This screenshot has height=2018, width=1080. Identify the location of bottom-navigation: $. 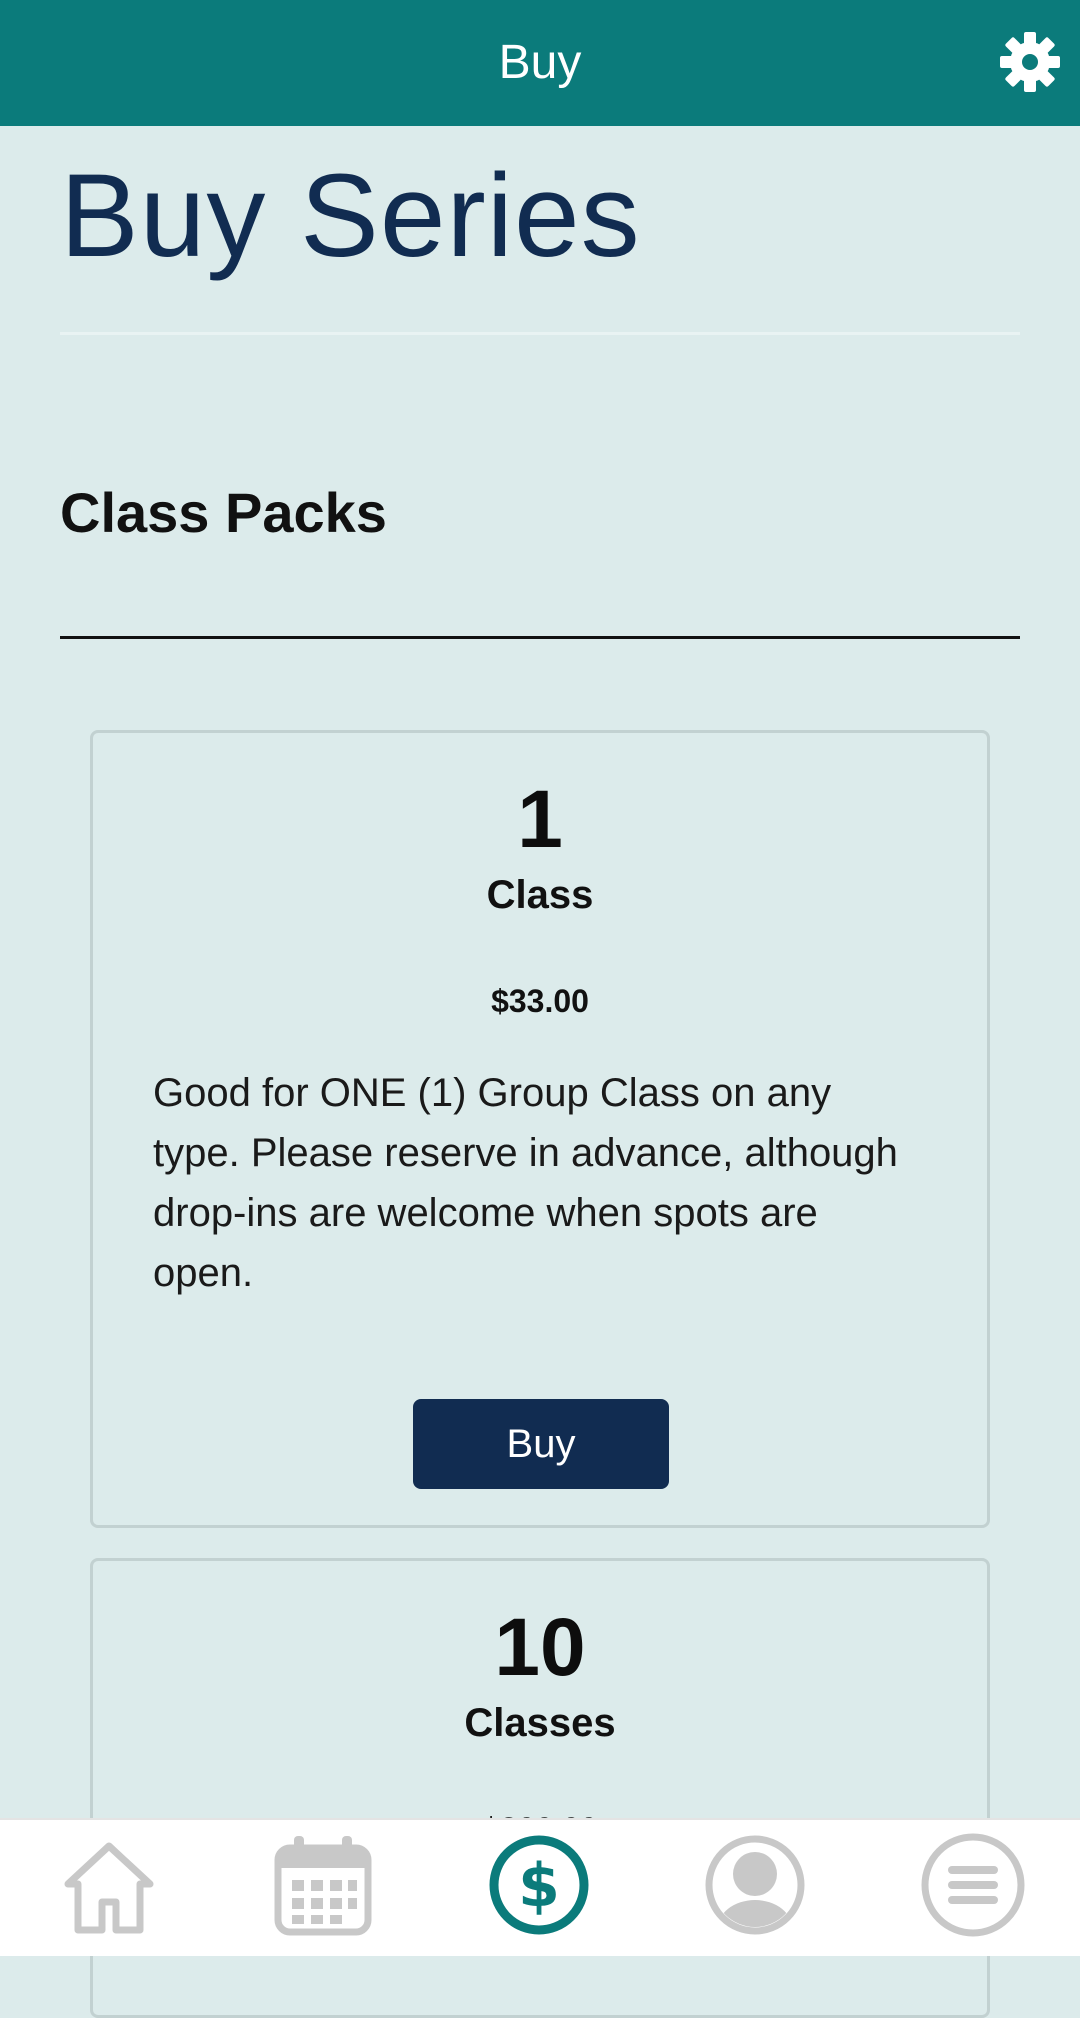
(540, 1887).